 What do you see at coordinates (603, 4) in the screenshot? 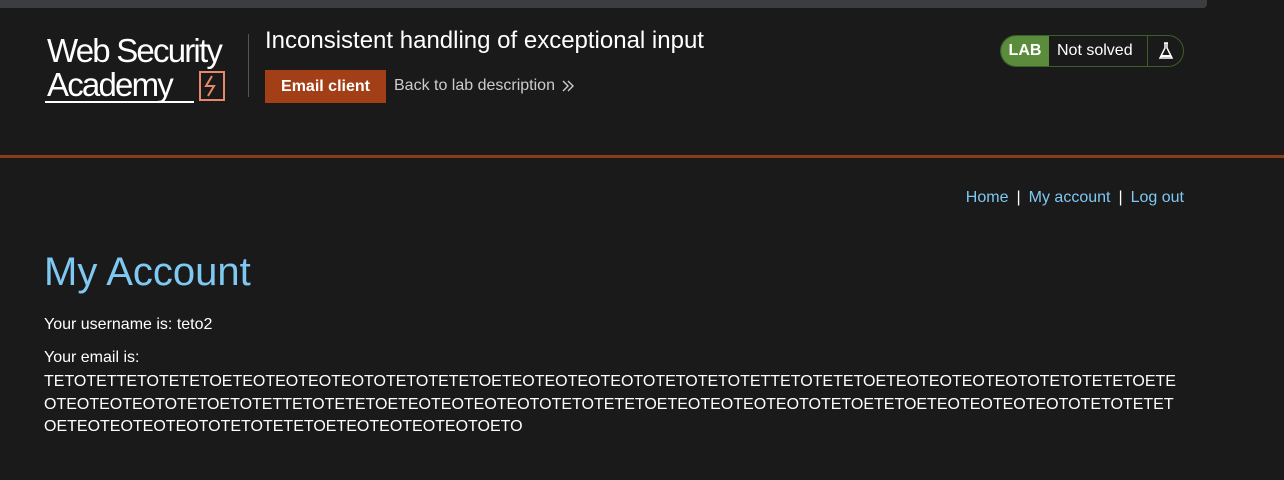
I see `tab-strip` at bounding box center [603, 4].